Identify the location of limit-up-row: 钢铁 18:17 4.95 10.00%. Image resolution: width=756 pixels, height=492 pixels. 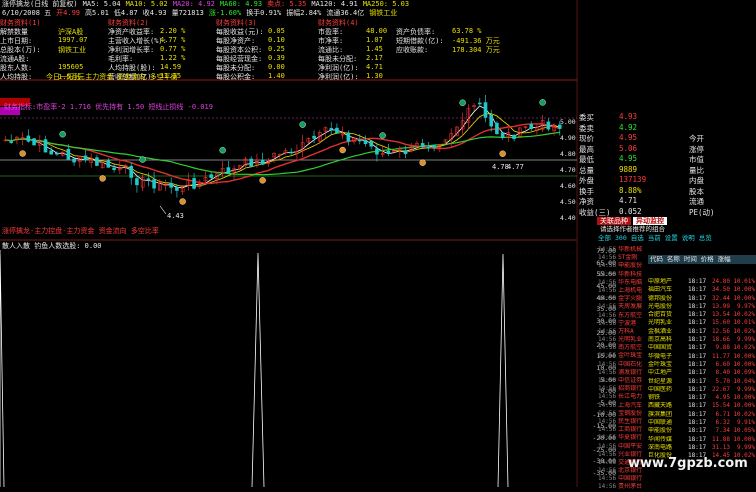
(702, 398).